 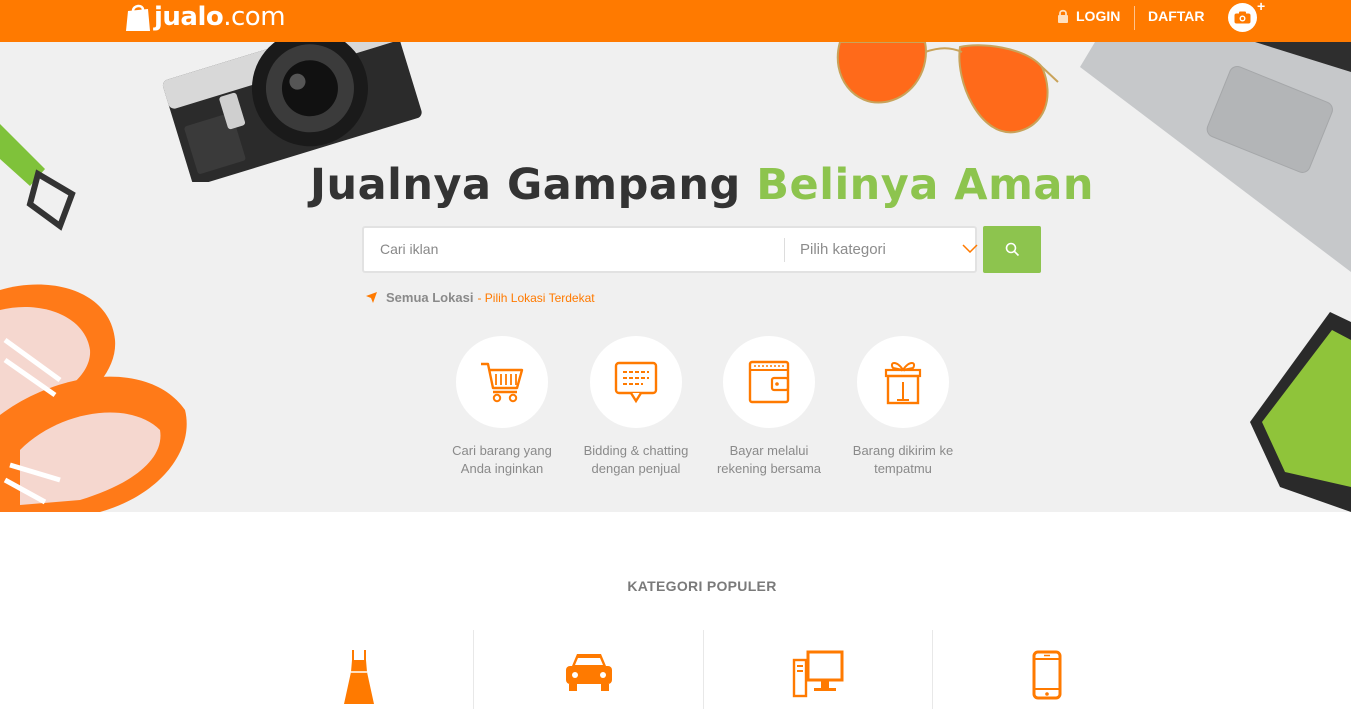 I want to click on feature-step: Bayar melalui rekening bersama, so click(x=769, y=407).